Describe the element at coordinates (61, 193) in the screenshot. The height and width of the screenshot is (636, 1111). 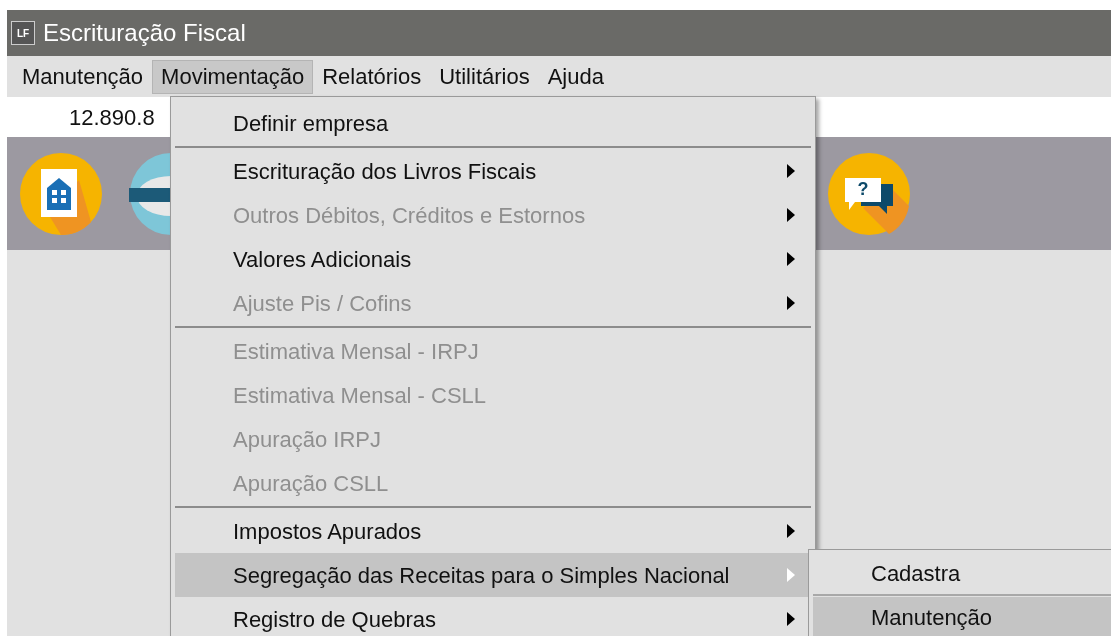
I see `building-icon` at that location.